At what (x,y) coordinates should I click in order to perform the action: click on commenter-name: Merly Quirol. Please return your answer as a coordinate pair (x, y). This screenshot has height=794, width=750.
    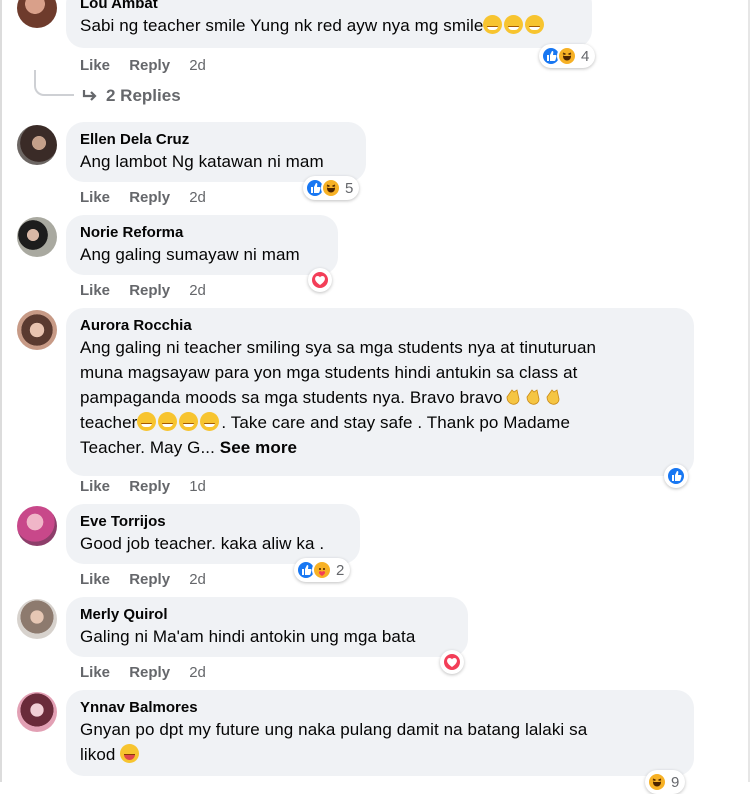
    Looking at the image, I should click on (267, 614).